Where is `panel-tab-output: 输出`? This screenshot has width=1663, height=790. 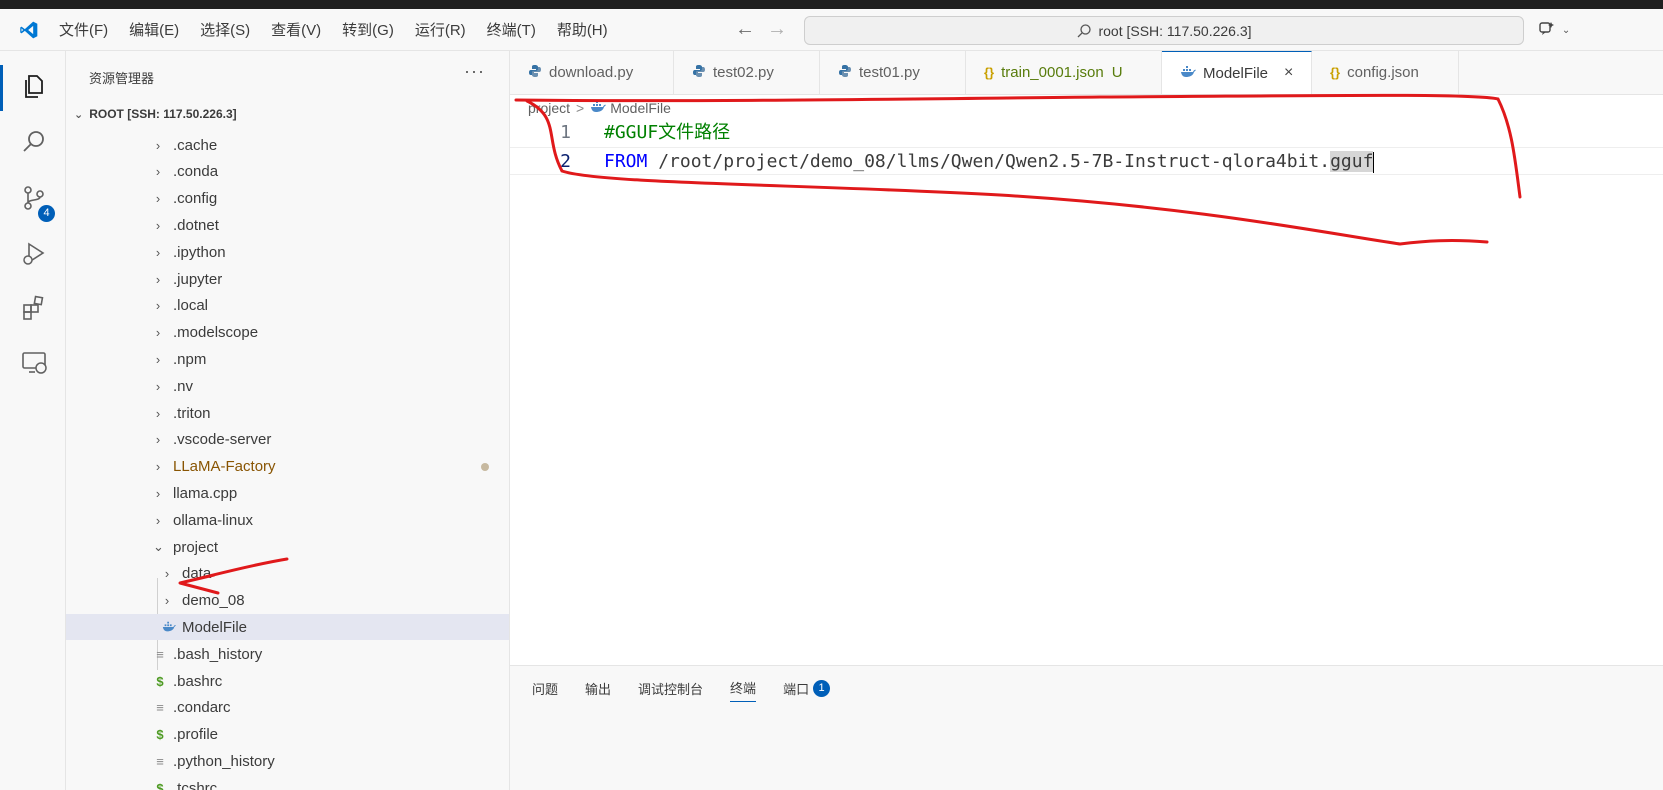
panel-tab-output: 输出 is located at coordinates (598, 690).